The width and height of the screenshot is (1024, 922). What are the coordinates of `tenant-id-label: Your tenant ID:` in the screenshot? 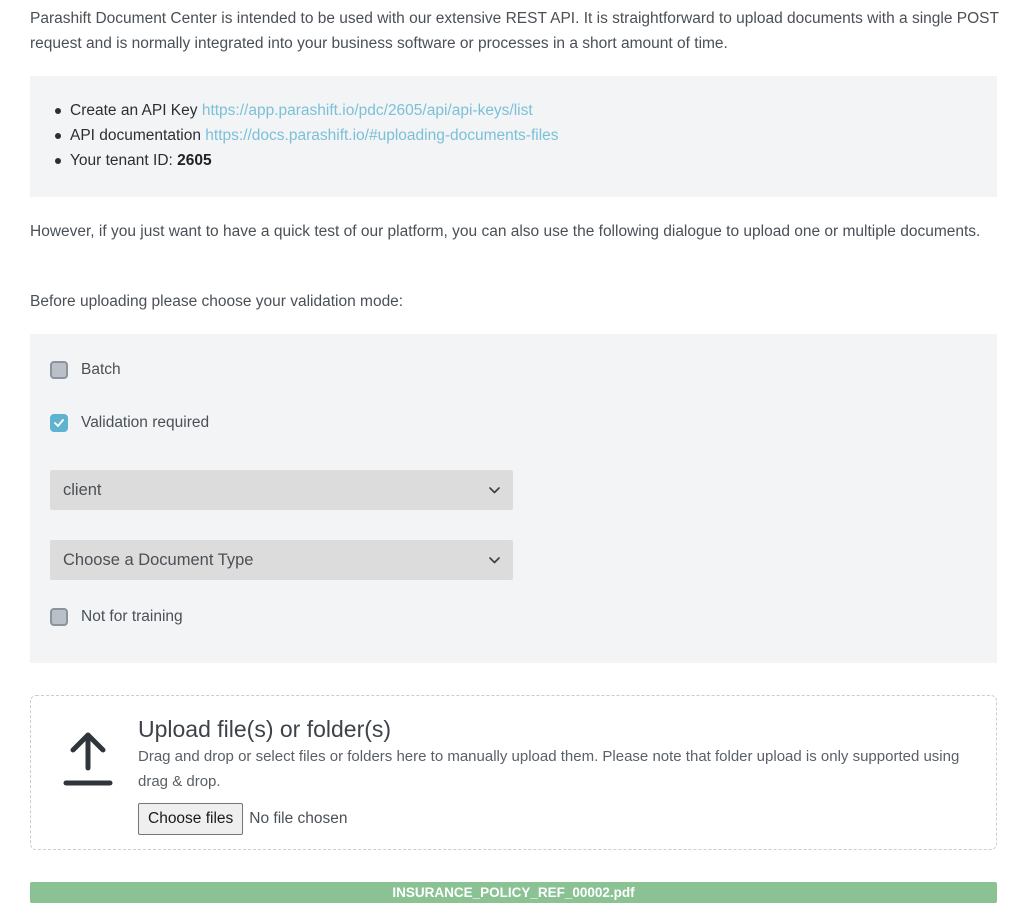 It's located at (124, 160).